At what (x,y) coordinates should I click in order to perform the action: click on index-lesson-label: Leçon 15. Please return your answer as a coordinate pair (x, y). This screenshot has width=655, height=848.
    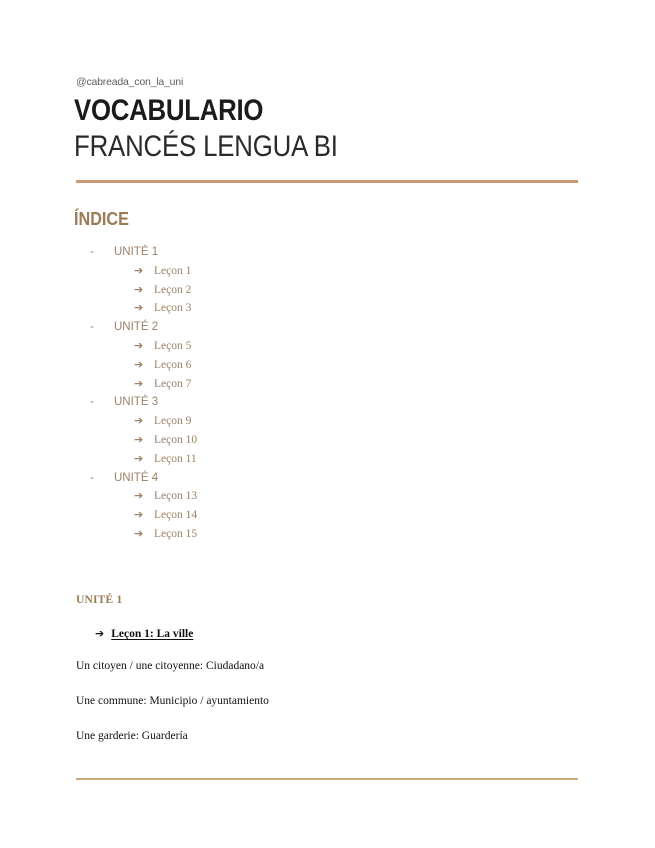
    Looking at the image, I should click on (176, 533).